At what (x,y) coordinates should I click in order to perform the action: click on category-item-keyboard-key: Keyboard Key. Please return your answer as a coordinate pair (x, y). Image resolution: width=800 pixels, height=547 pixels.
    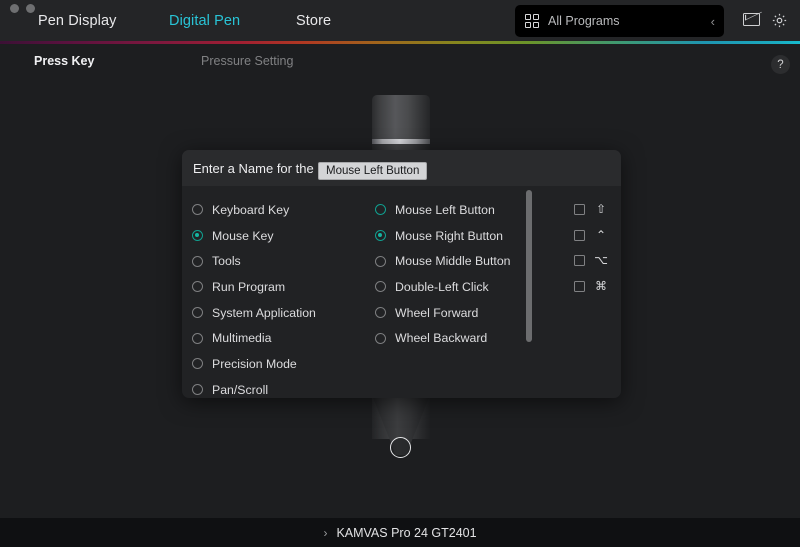
    Looking at the image, I should click on (265, 210).